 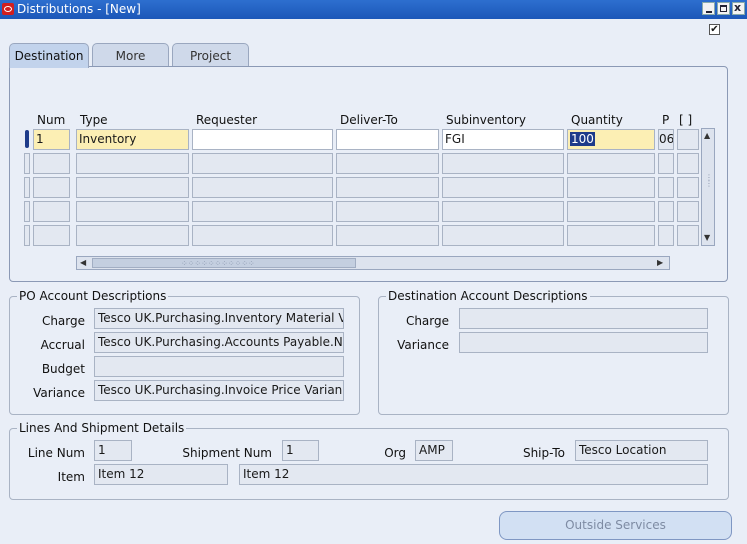 I want to click on close-button: x, so click(x=738, y=8).